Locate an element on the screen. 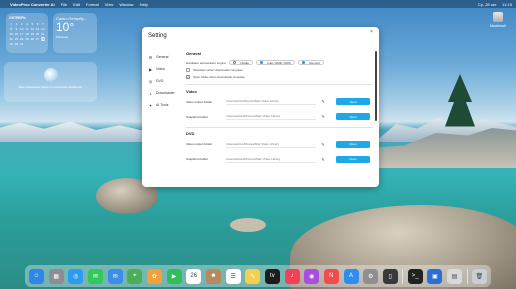 This screenshot has width=516, height=289. sidebar-item-downloader: ⇣ Downloader is located at coordinates (165, 93).